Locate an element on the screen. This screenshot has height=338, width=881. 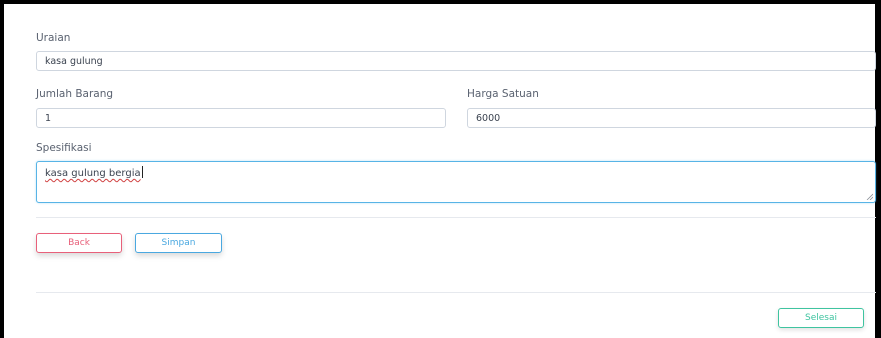
uraian-value: kasa gulung is located at coordinates (74, 61).